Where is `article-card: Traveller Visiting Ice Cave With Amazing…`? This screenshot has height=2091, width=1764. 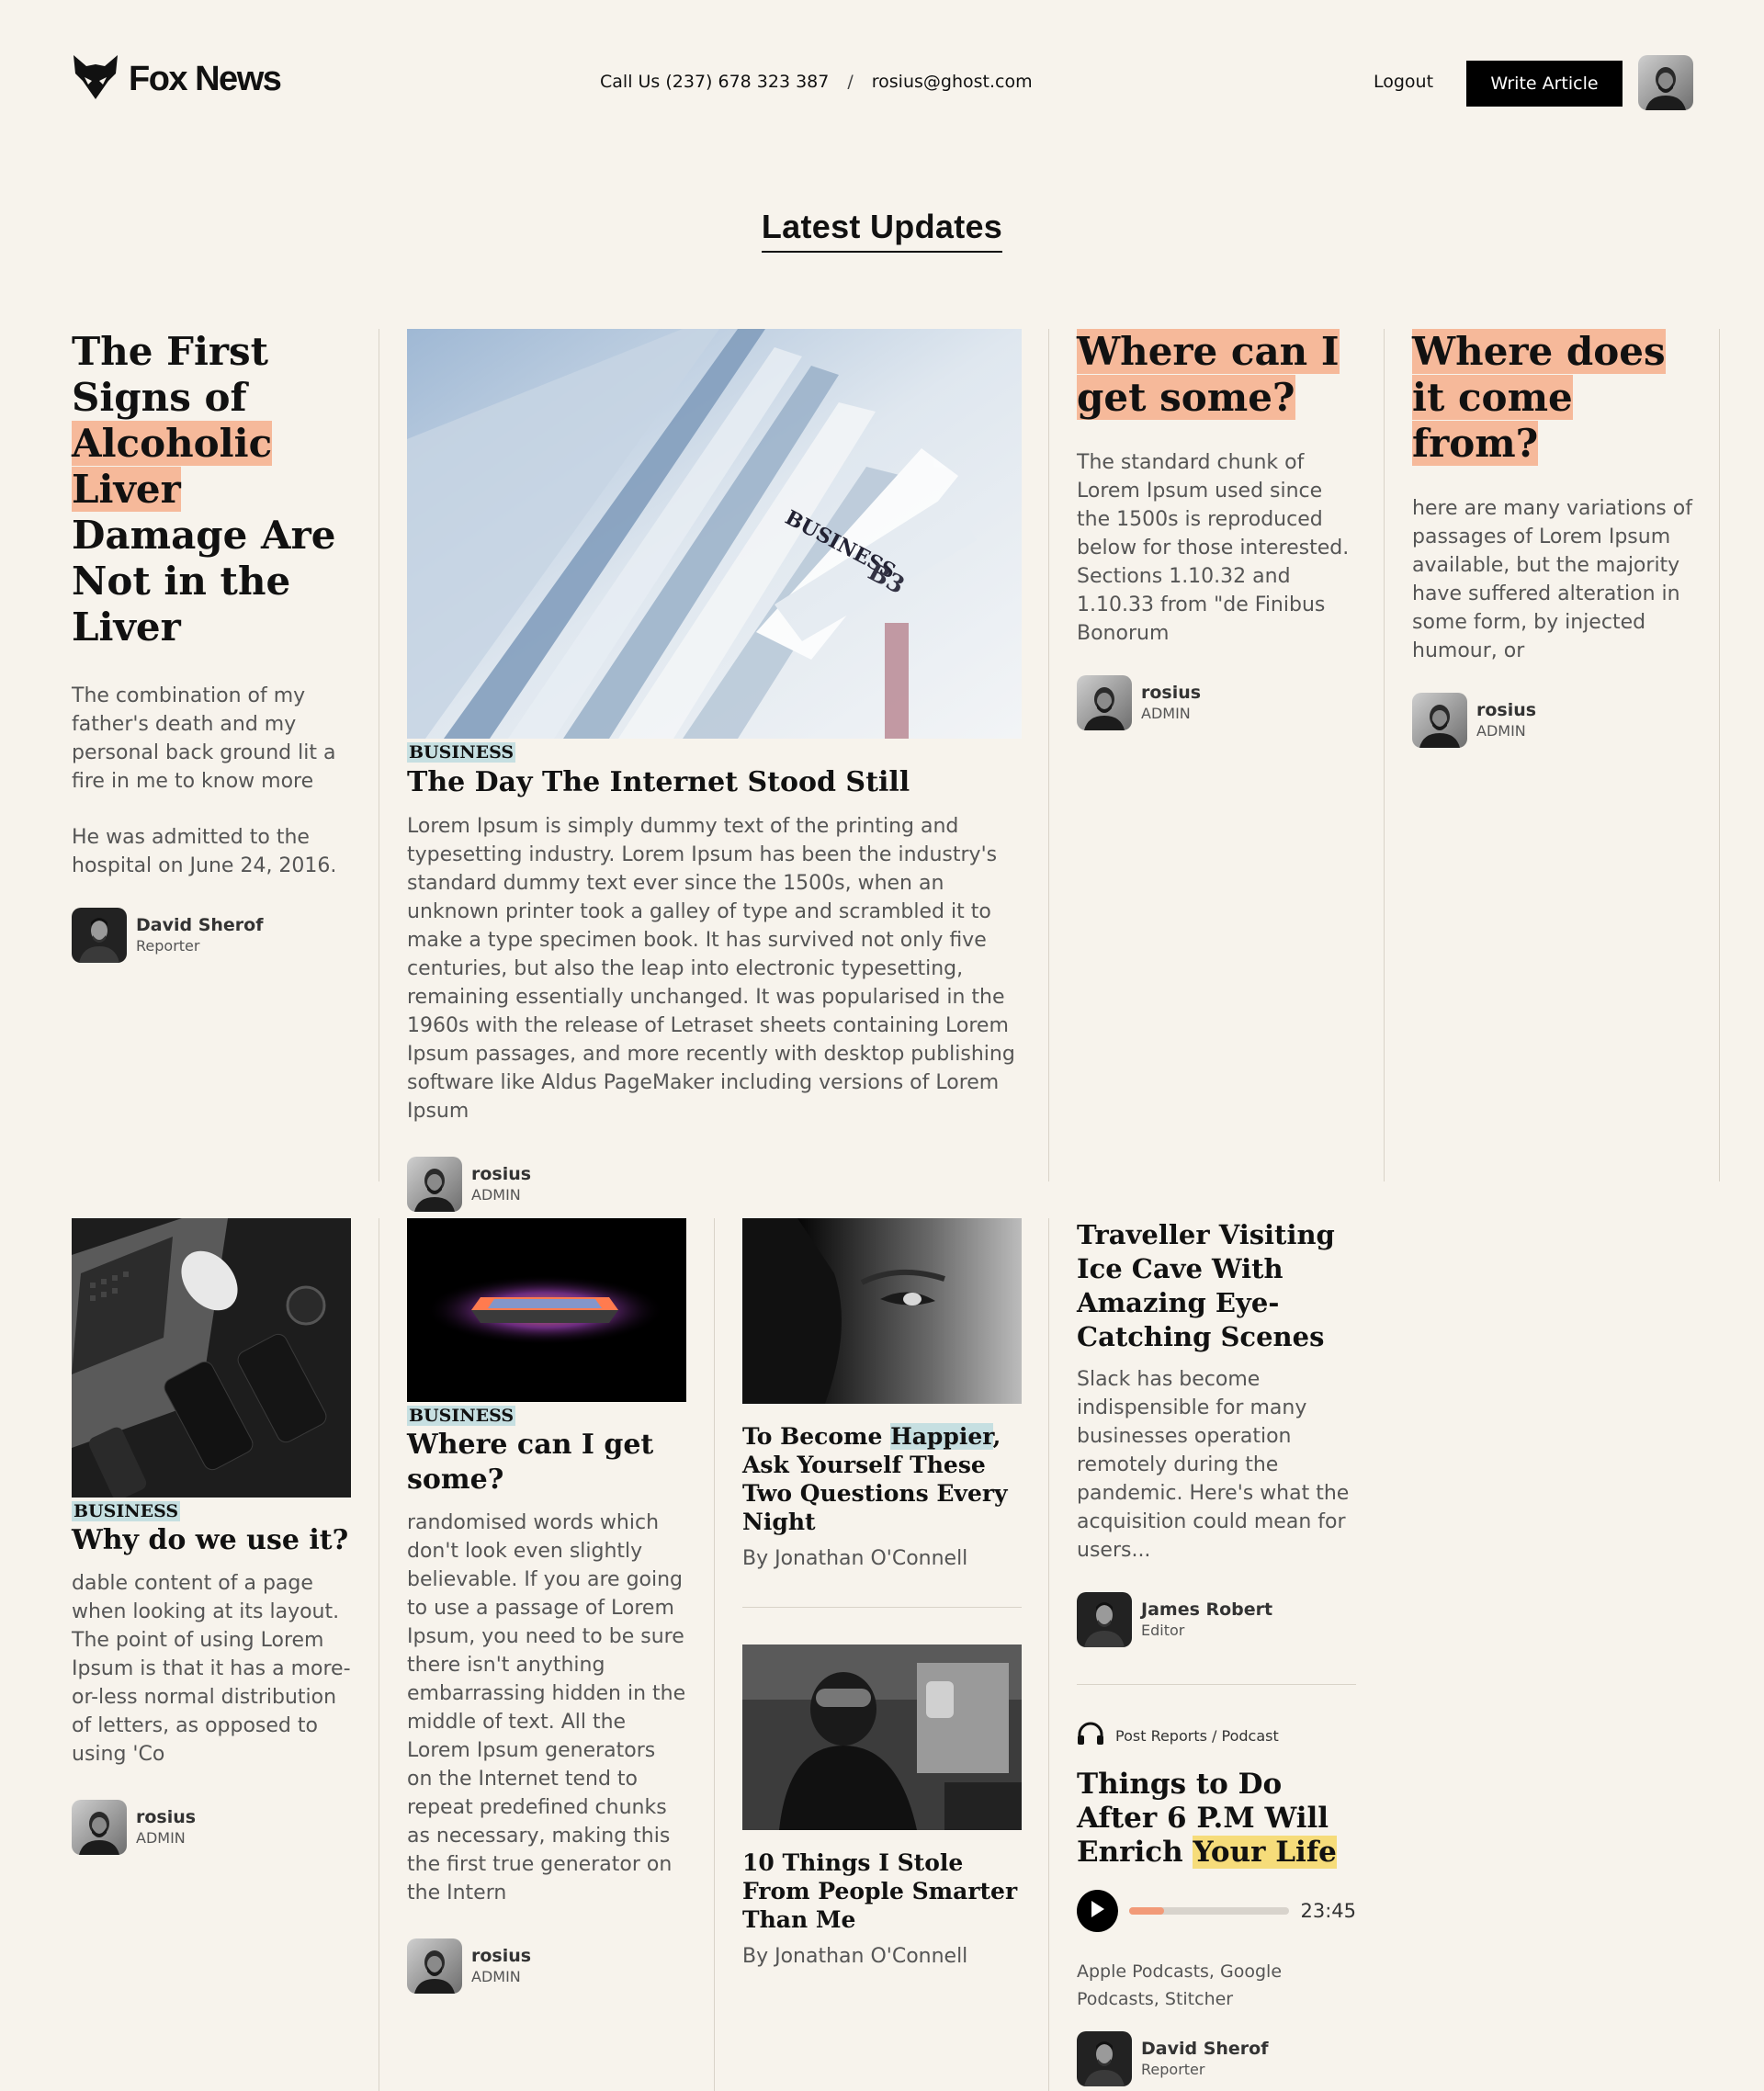
article-card: Traveller Visiting Ice Cave With Amazing… is located at coordinates (1217, 1432).